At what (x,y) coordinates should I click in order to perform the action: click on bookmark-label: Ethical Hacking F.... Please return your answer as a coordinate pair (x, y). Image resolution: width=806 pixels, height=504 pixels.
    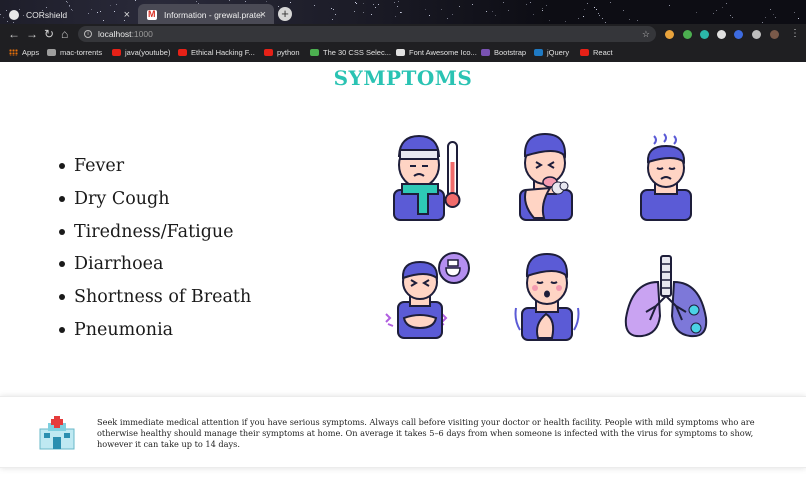
    Looking at the image, I should click on (223, 52).